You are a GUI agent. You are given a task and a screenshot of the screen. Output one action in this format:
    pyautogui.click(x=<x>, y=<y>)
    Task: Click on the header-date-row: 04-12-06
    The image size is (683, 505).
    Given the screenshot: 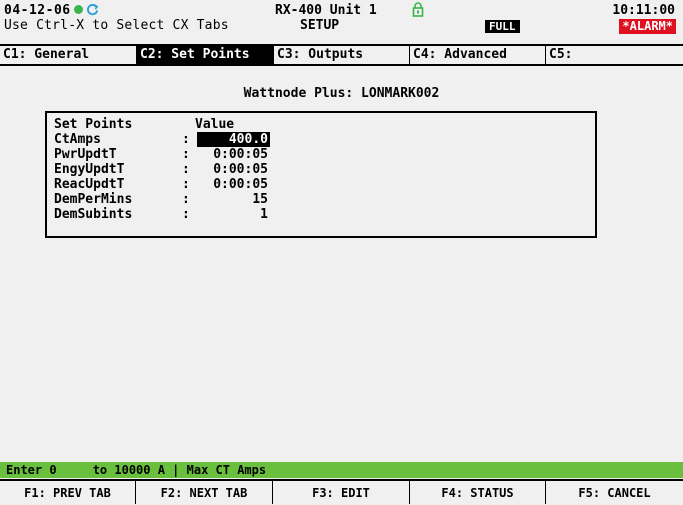 What is the action you would take?
    pyautogui.click(x=51, y=10)
    